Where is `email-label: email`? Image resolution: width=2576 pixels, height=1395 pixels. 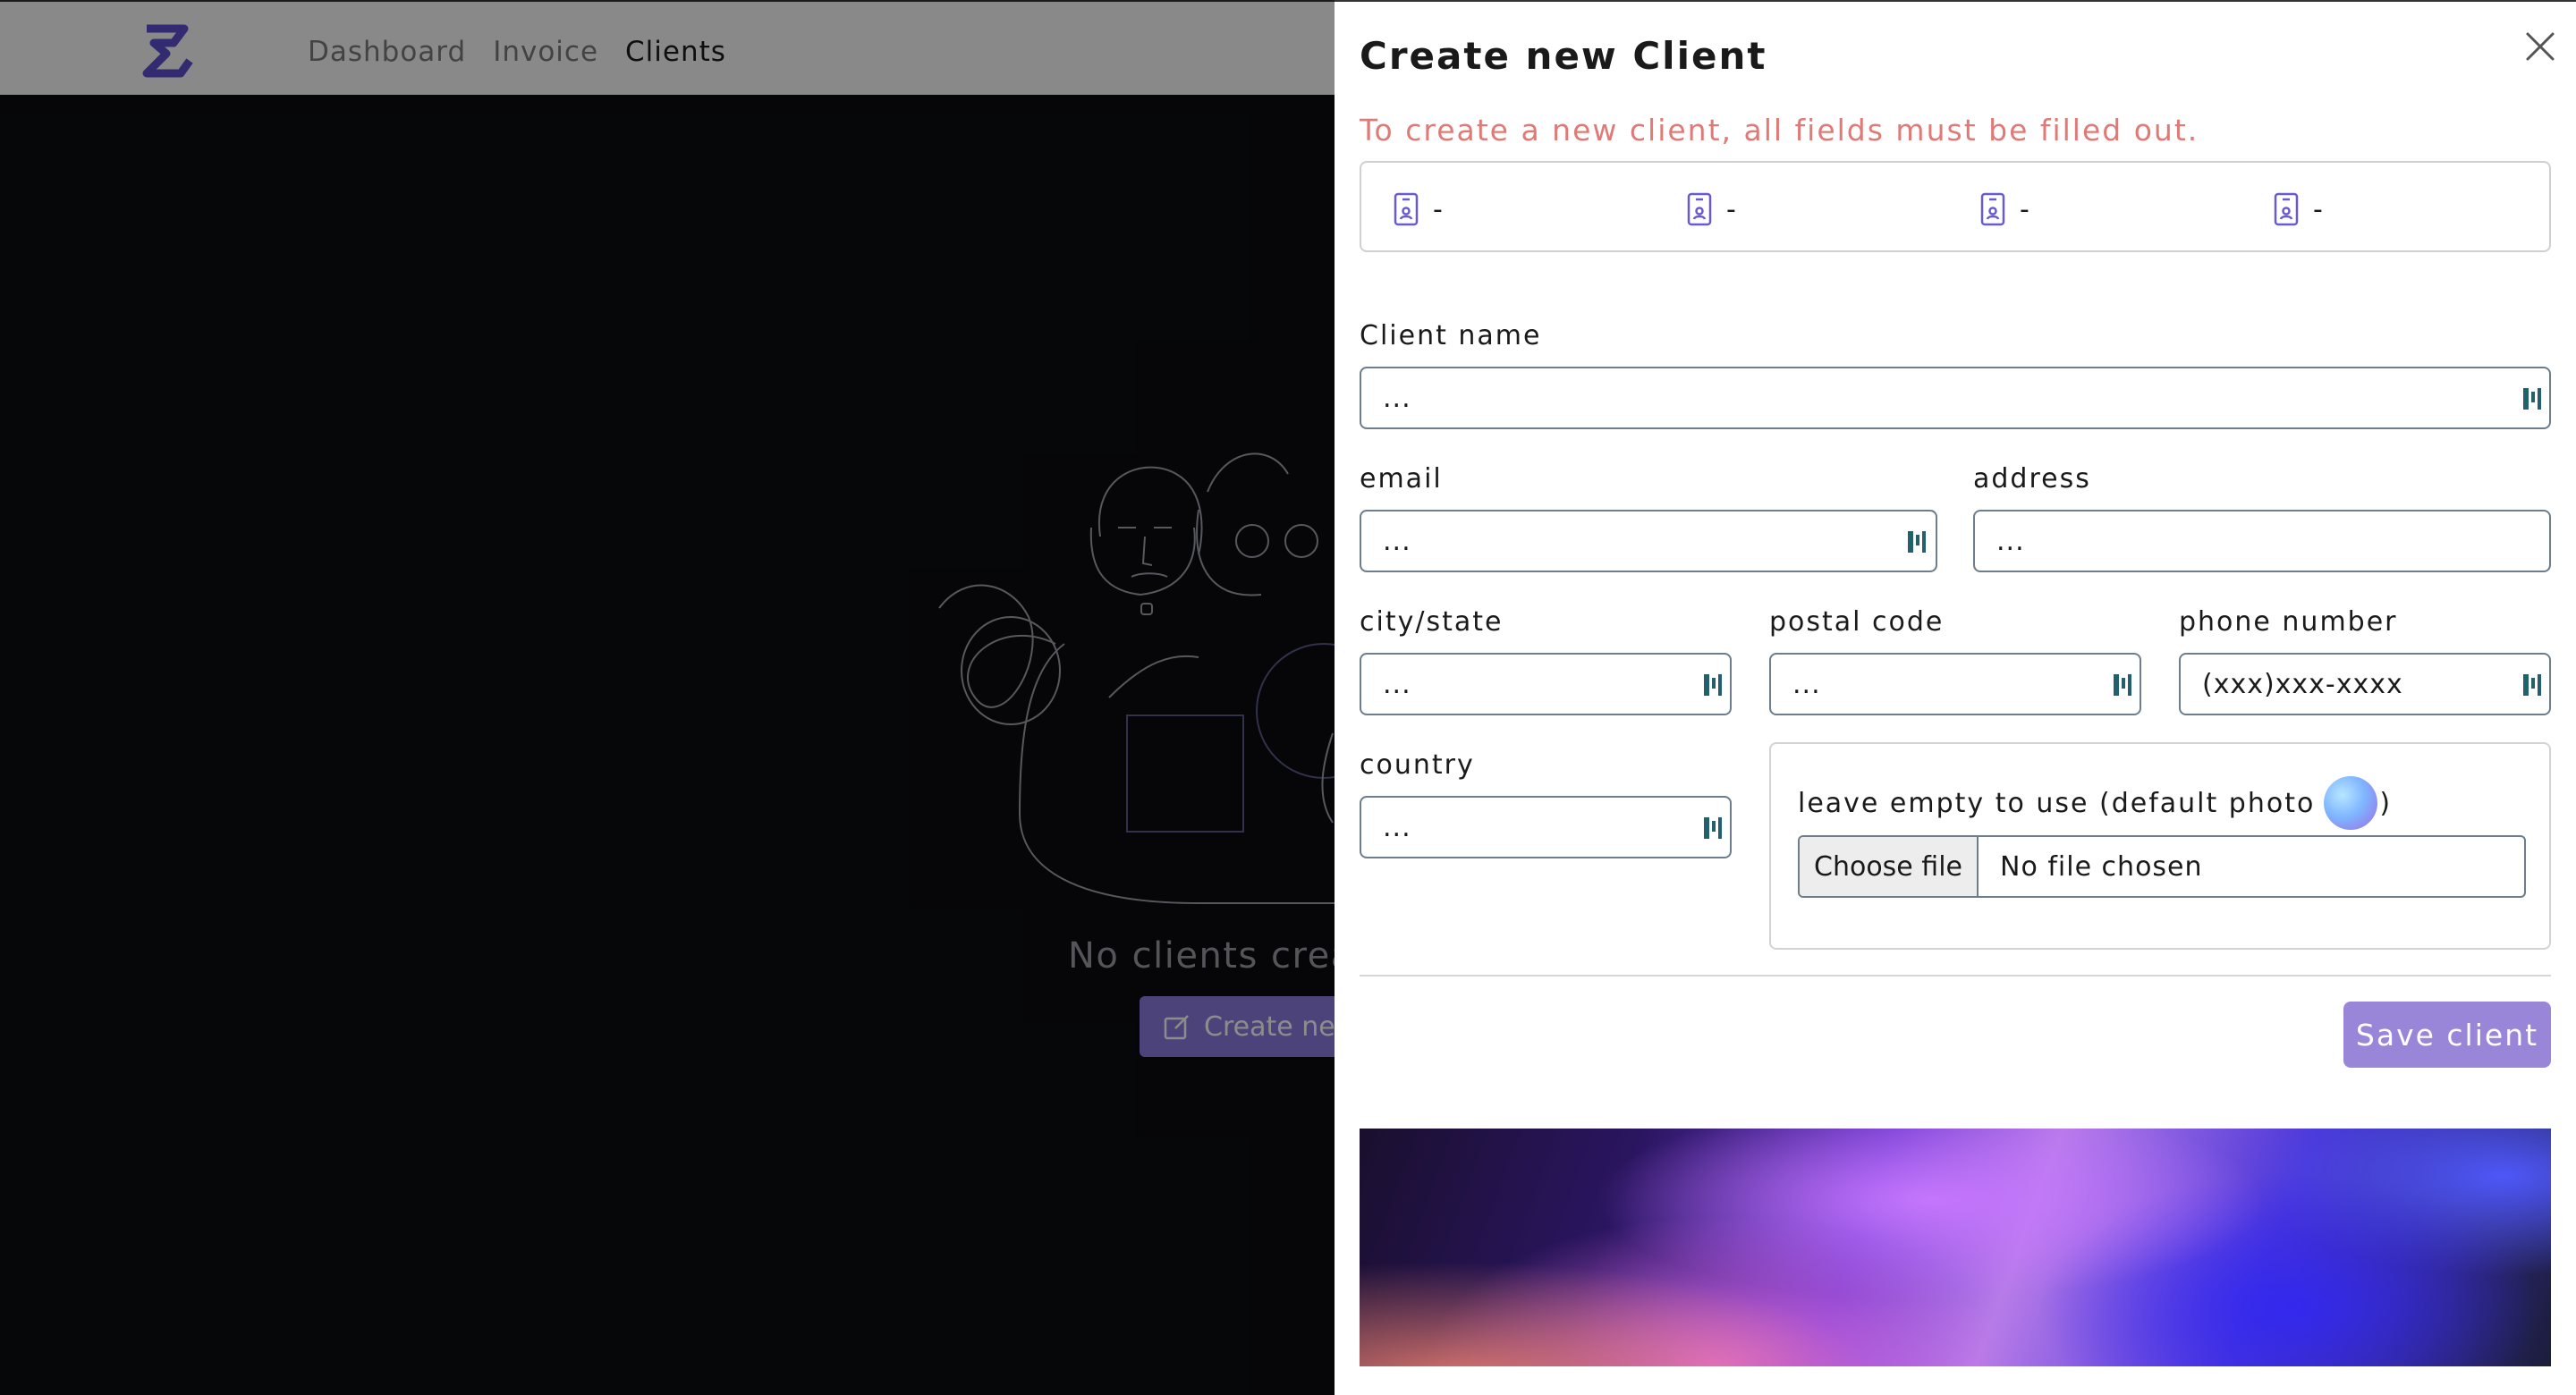
email-label: email is located at coordinates (1401, 479).